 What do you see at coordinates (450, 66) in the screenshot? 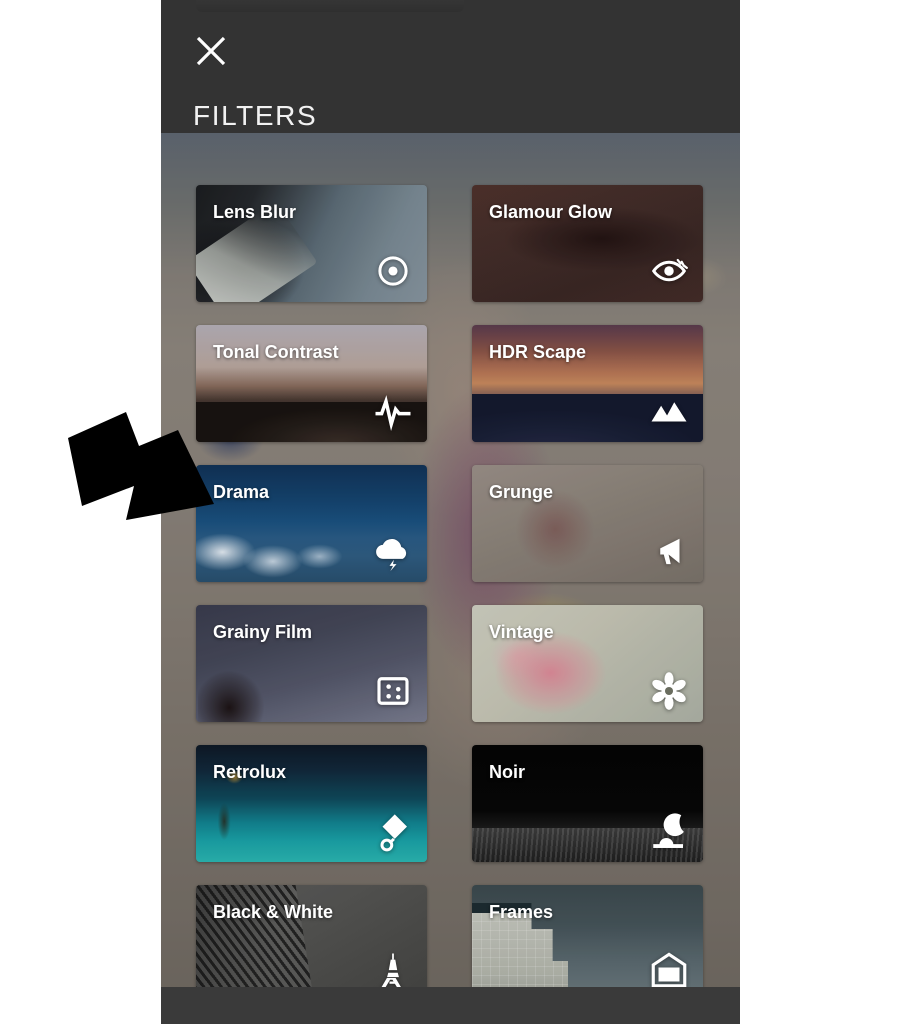
I see `header-bar: FILTERS` at bounding box center [450, 66].